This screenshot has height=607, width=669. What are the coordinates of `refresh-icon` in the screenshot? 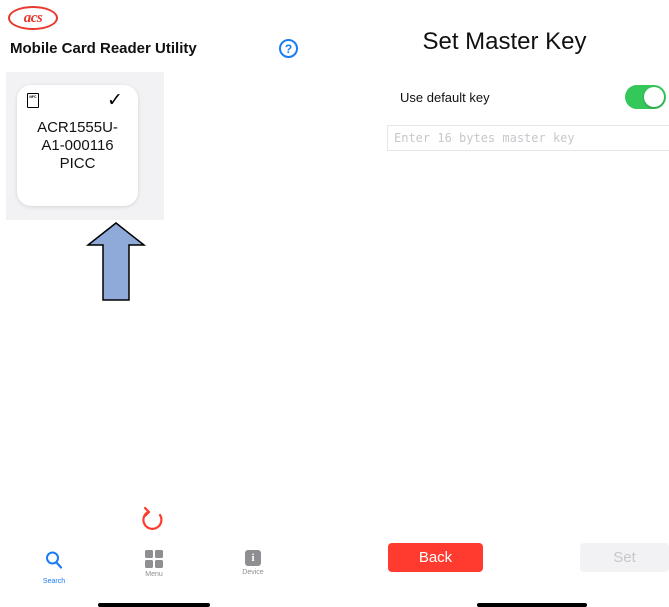 It's located at (153, 520).